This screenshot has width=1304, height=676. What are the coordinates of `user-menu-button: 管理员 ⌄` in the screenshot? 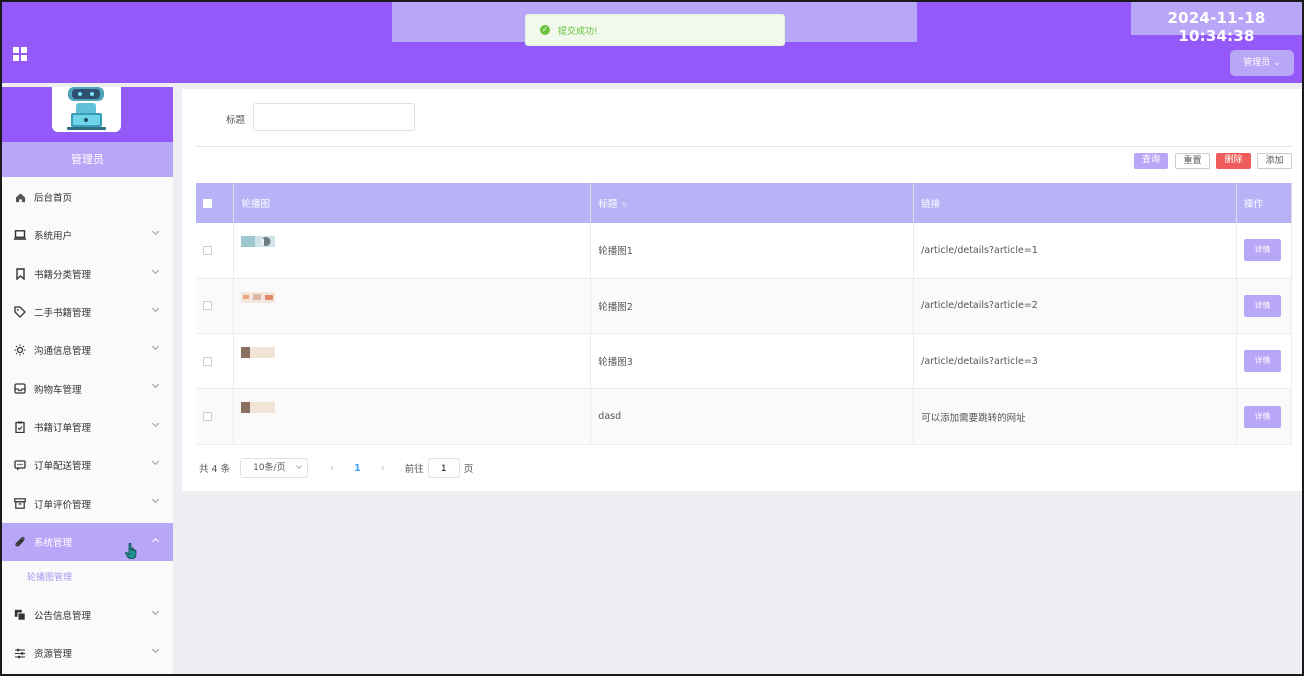 It's located at (1262, 63).